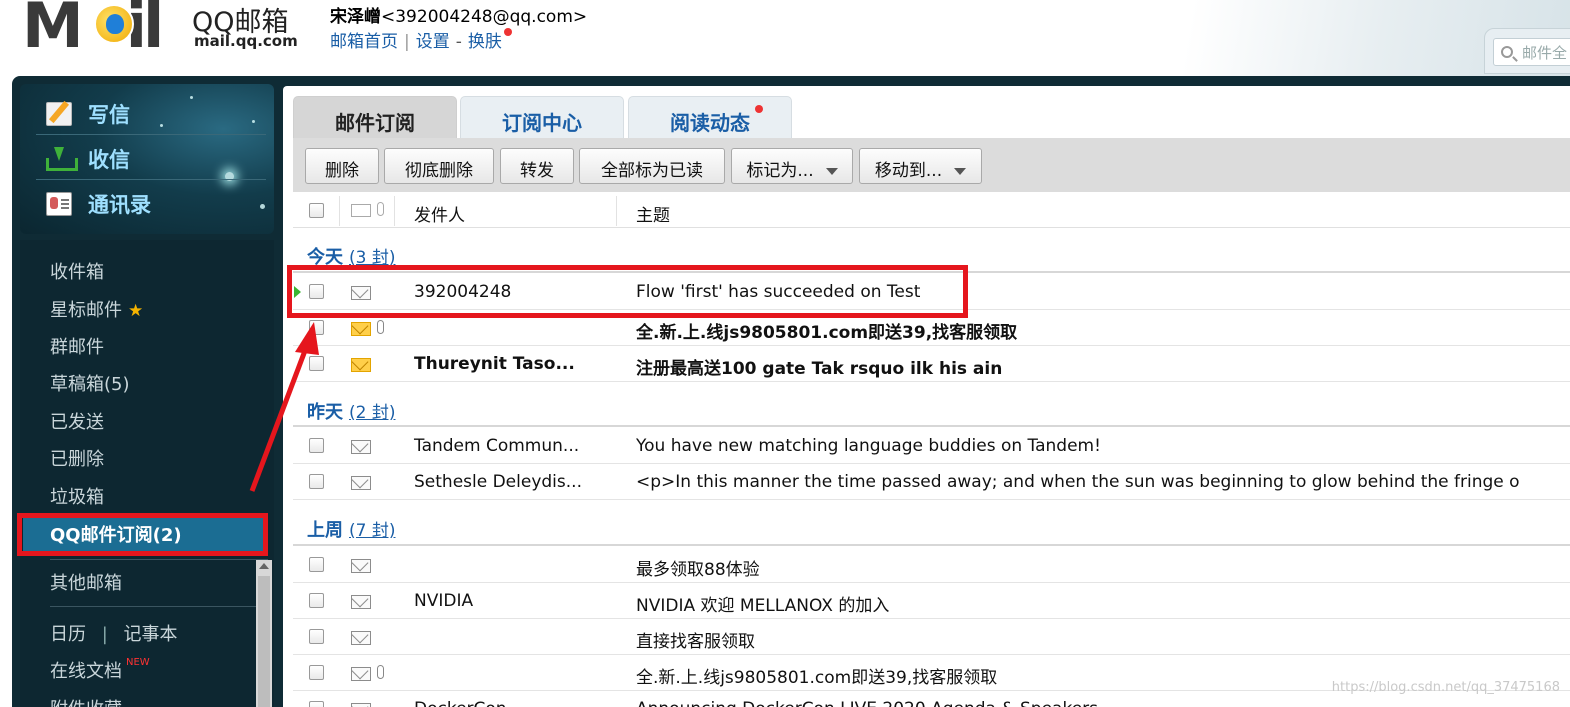 This screenshot has height=707, width=1570. What do you see at coordinates (86, 701) in the screenshot?
I see `folder-attachments: 附件收藏` at bounding box center [86, 701].